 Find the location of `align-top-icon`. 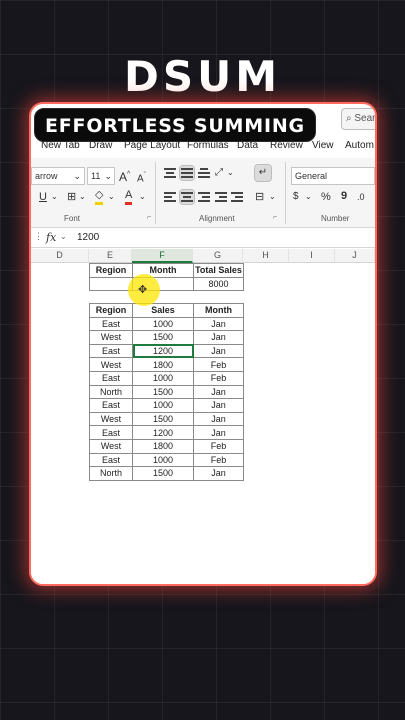

align-top-icon is located at coordinates (170, 173).